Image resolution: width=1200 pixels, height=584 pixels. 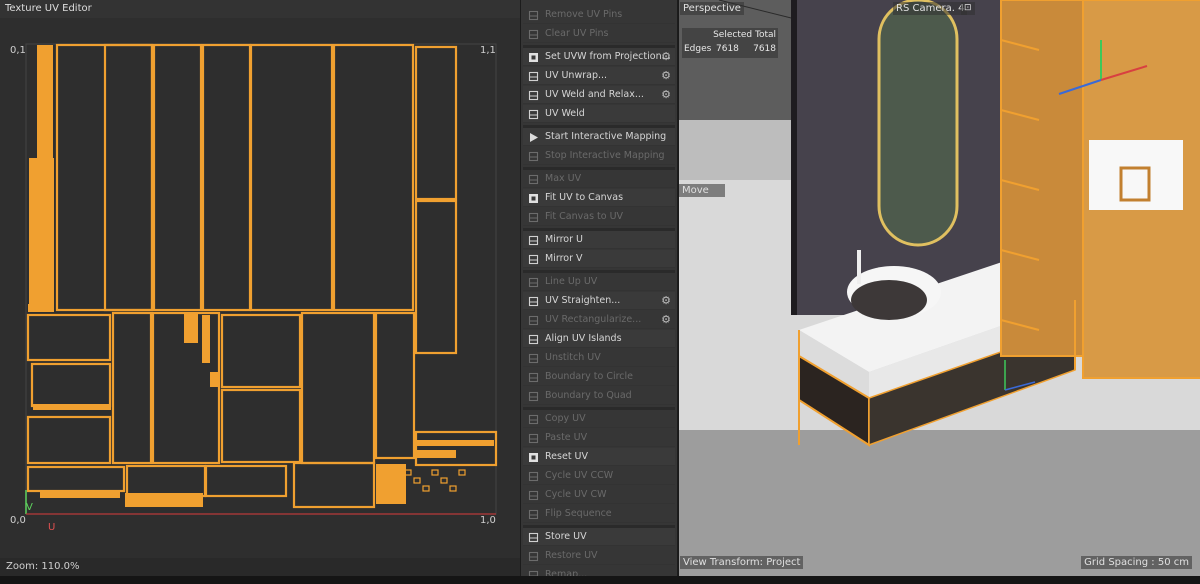 I want to click on straighten-icon, so click(x=533, y=301).